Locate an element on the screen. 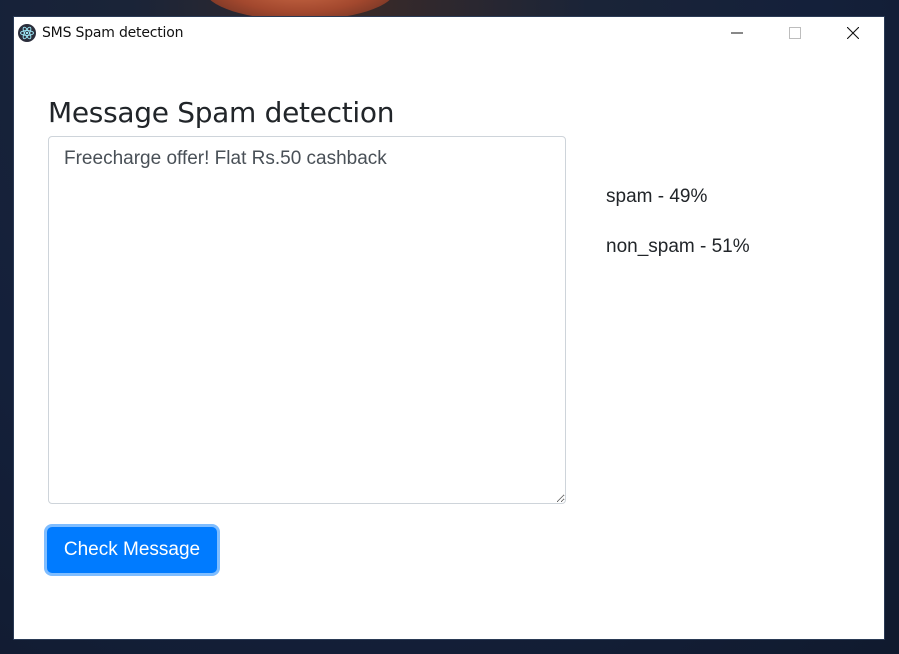  window-title: SMS Spam detection is located at coordinates (113, 33).